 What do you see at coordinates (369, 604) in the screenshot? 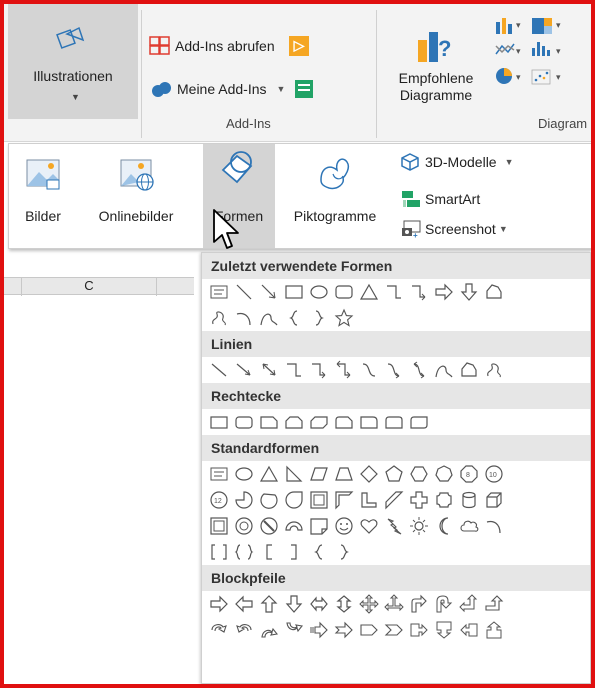
I see `quad-arrow-shape-icon` at bounding box center [369, 604].